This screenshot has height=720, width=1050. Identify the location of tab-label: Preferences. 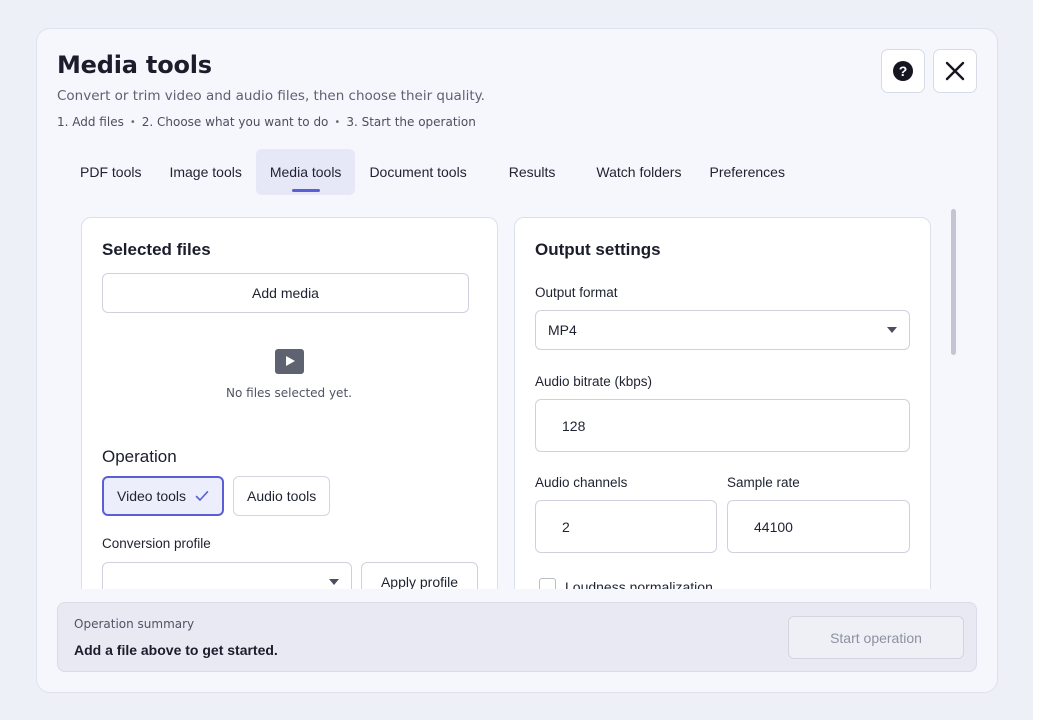
(747, 172).